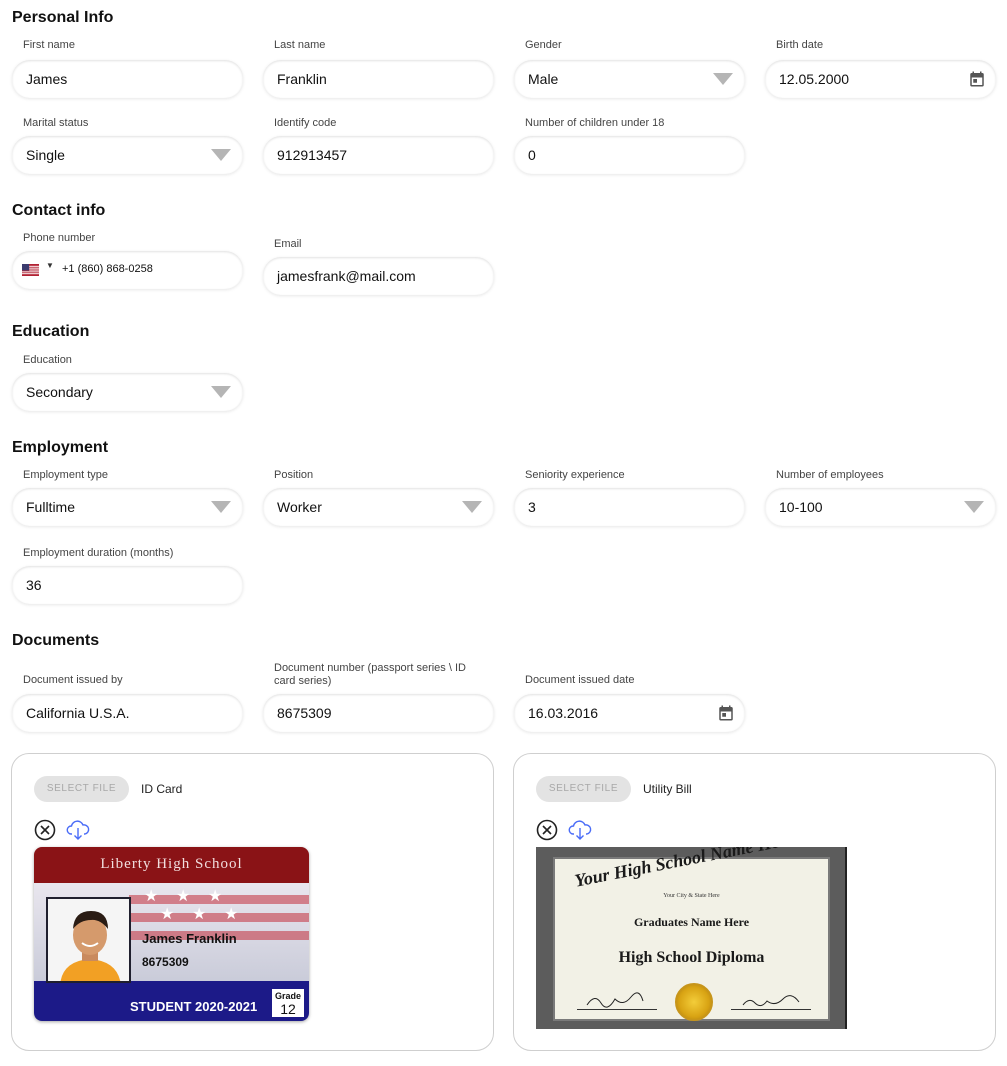 The width and height of the screenshot is (1007, 1066). I want to click on employees-select: 10-100, so click(880, 507).